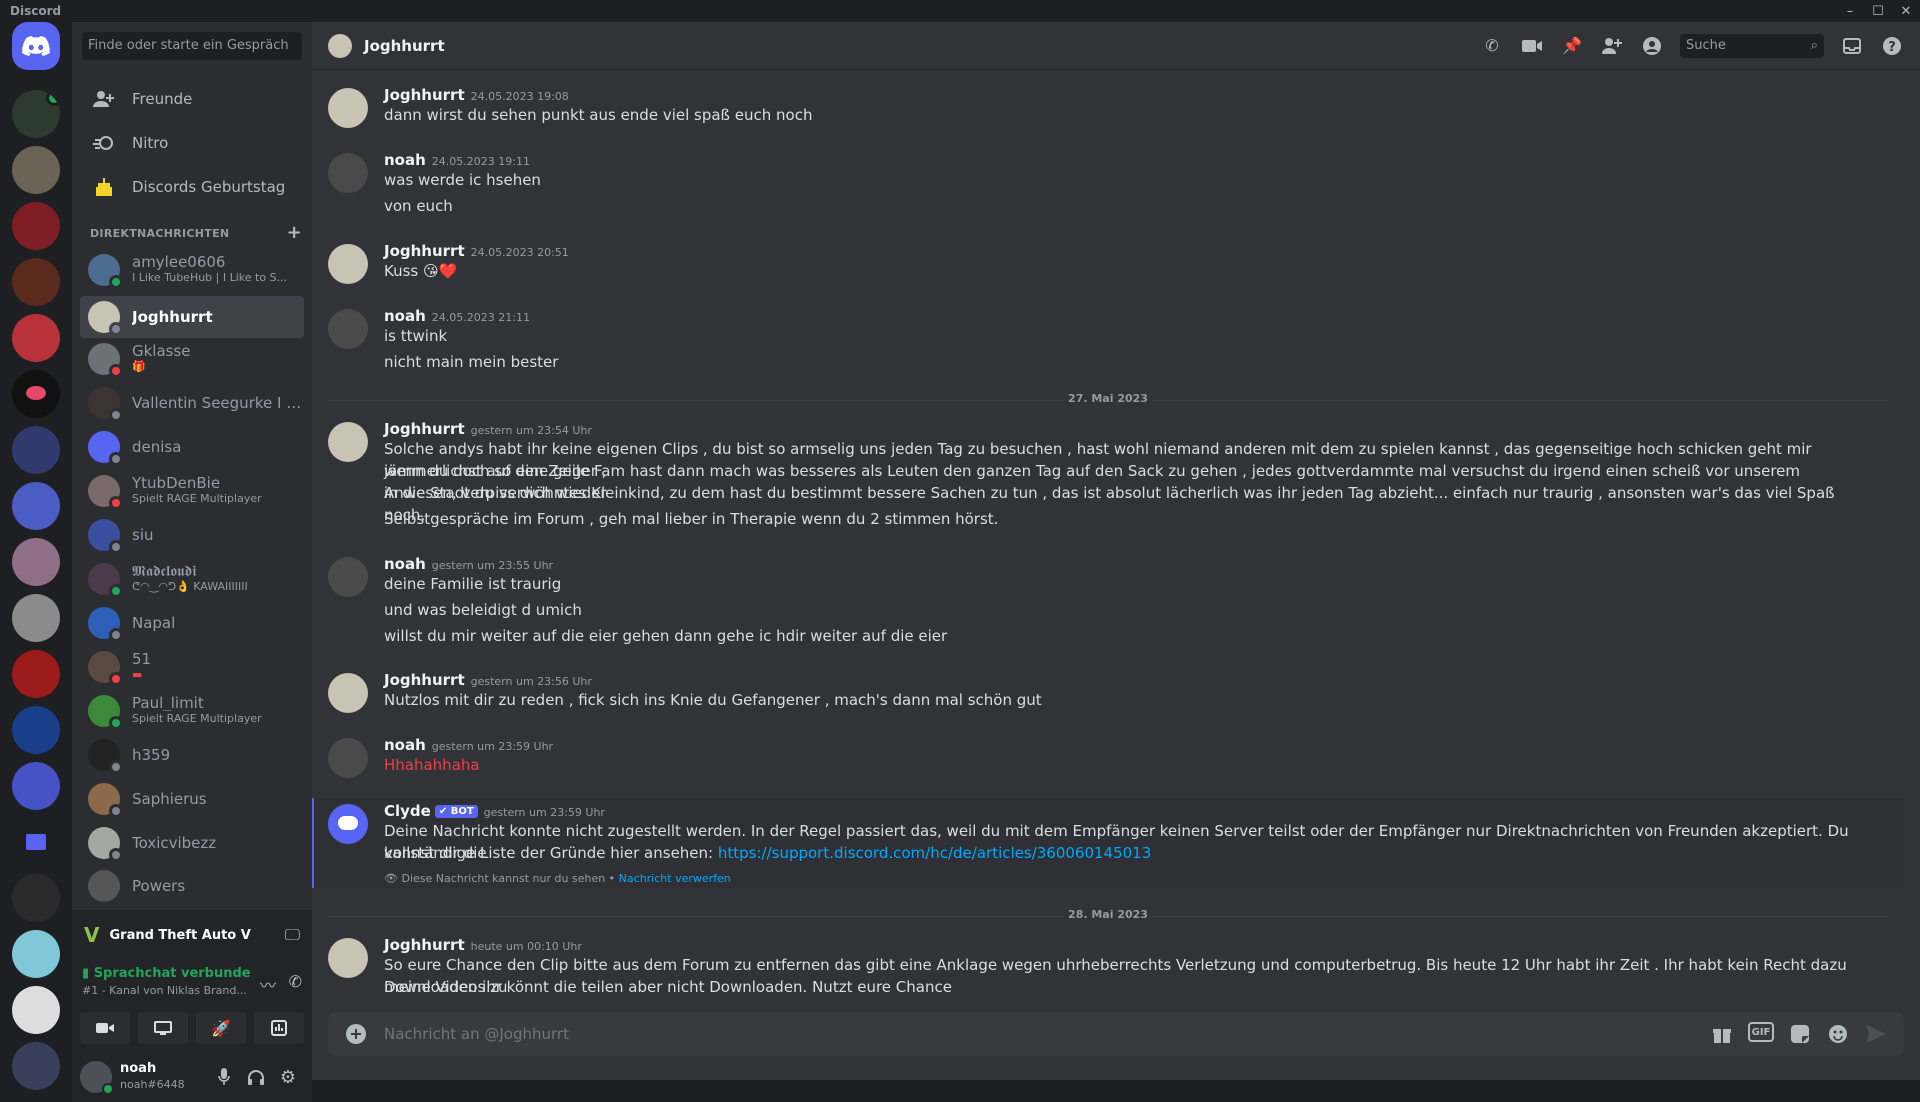 The width and height of the screenshot is (1920, 1102). Describe the element at coordinates (192, 491) in the screenshot. I see `dm-item: YtubDenBie Spielt RAGE Multiplayer` at that location.